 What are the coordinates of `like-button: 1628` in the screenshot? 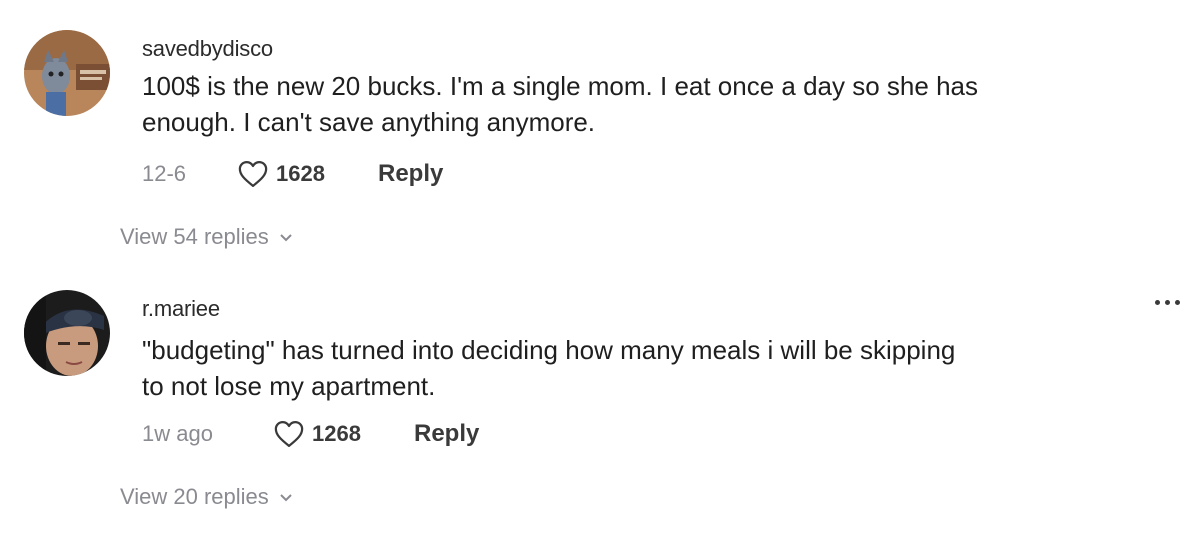 It's located at (308, 174).